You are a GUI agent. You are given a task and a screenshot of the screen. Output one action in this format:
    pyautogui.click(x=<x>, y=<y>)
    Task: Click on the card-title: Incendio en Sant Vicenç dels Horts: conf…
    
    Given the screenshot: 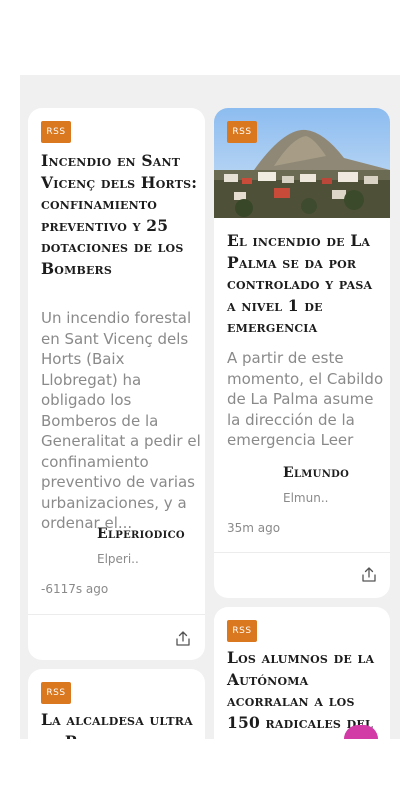 What is the action you would take?
    pyautogui.click(x=120, y=214)
    